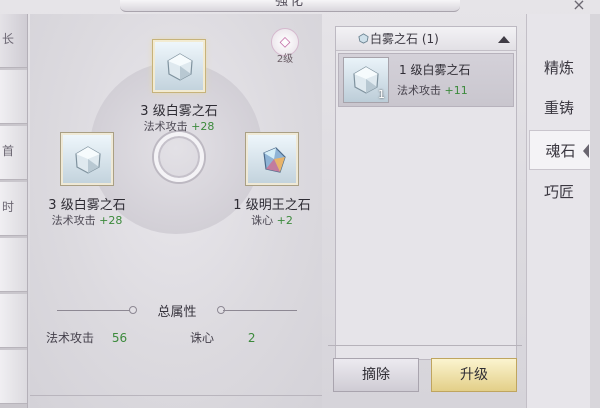 The width and height of the screenshot is (600, 408). What do you see at coordinates (595, 211) in the screenshot?
I see `right-edge` at bounding box center [595, 211].